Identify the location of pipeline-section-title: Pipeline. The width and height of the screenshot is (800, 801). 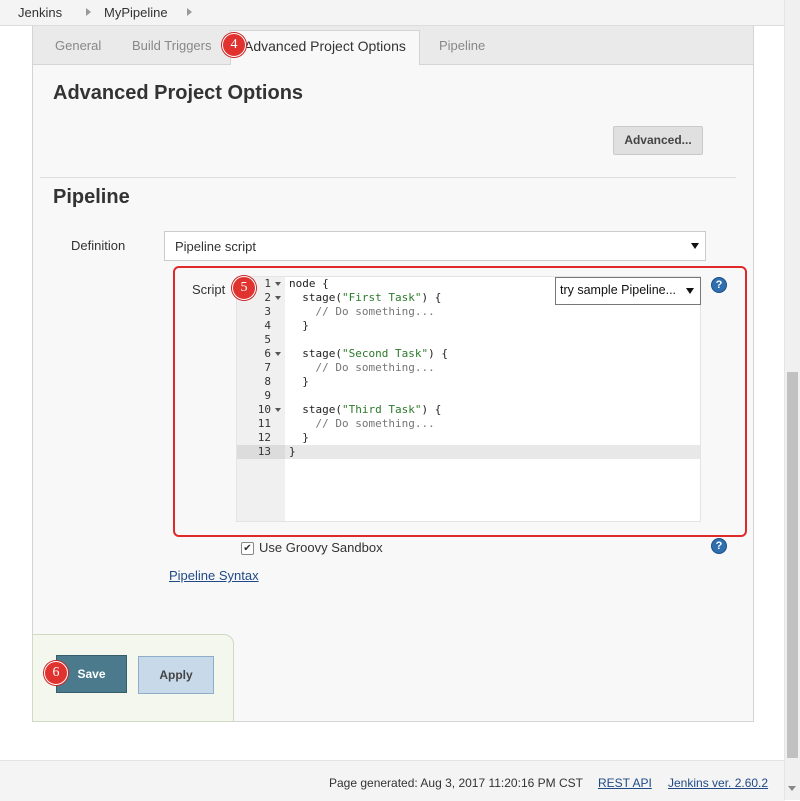
(91, 197).